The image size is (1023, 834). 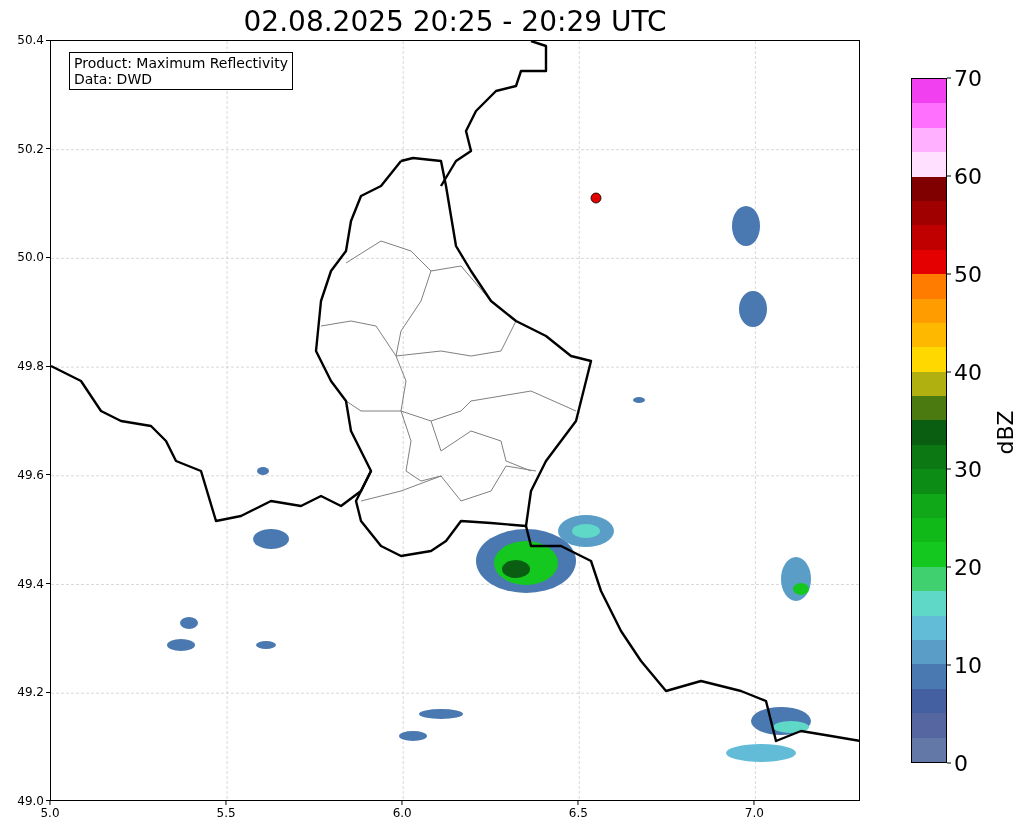 What do you see at coordinates (181, 63) in the screenshot?
I see `info-text: Product: Maximum Reflectivity` at bounding box center [181, 63].